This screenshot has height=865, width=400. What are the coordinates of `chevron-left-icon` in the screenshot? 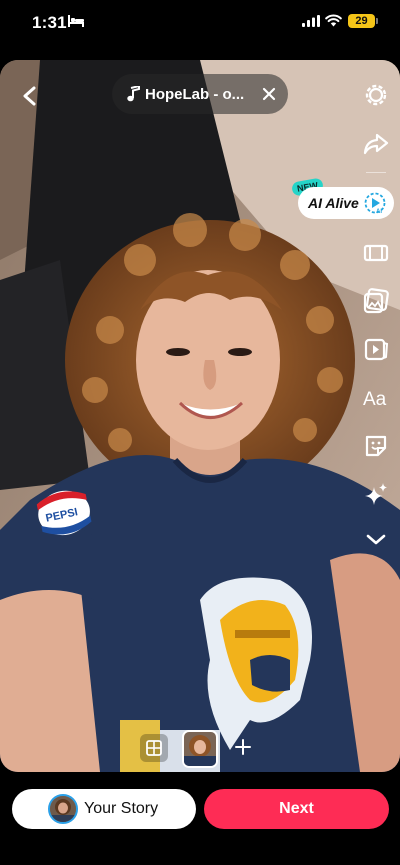 It's located at (29, 96).